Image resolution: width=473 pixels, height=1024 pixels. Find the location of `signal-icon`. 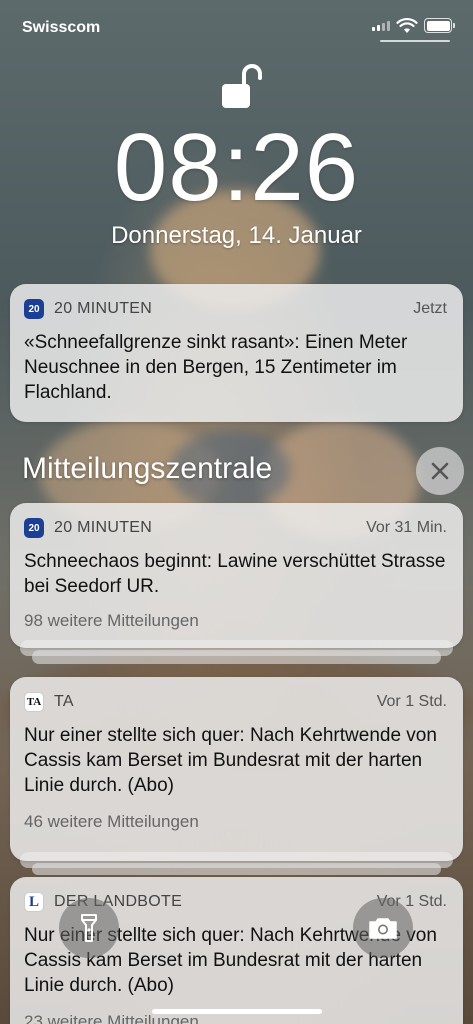

signal-icon is located at coordinates (381, 26).